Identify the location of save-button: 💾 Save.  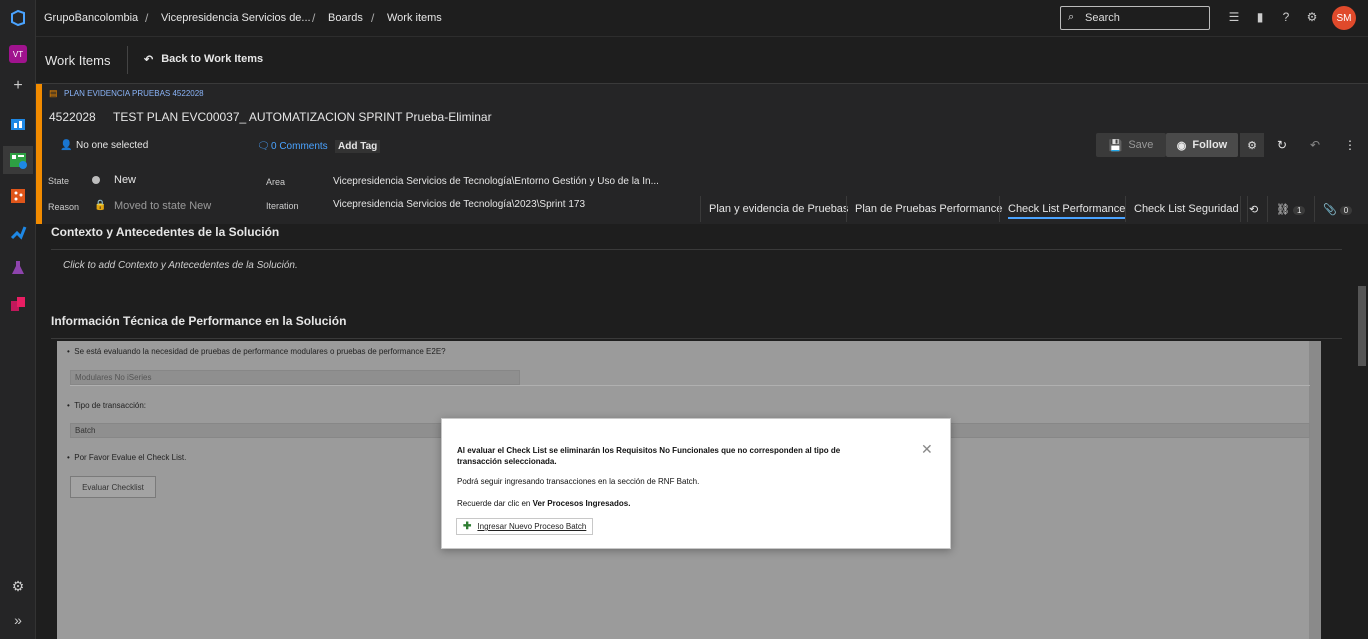
(1131, 145).